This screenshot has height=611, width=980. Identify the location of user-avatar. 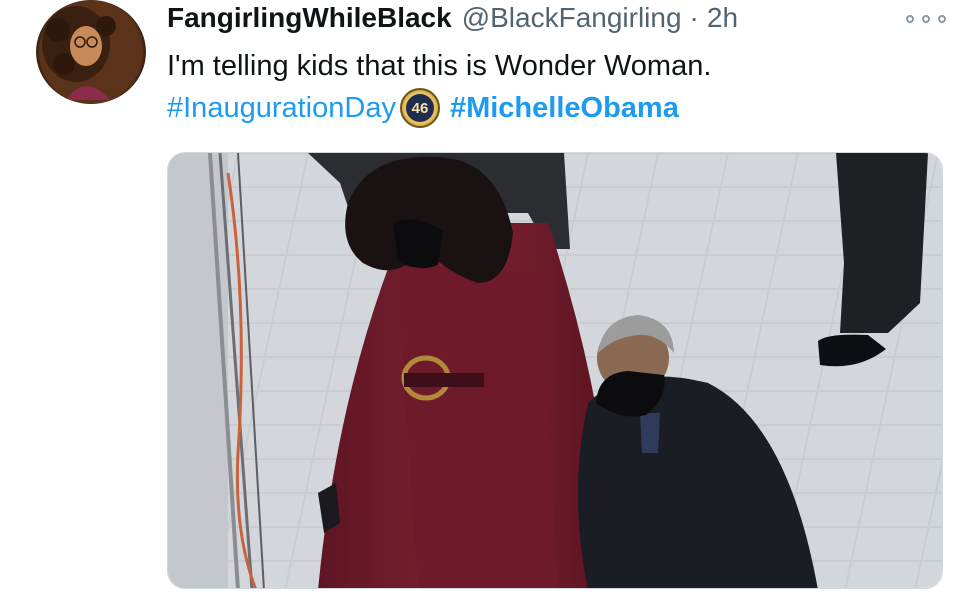
(91, 52).